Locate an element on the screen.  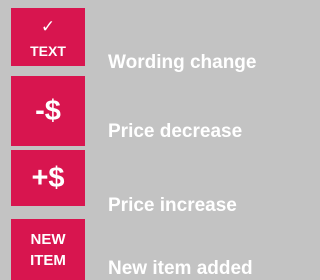
price-decrease-badge: -$ is located at coordinates (48, 111).